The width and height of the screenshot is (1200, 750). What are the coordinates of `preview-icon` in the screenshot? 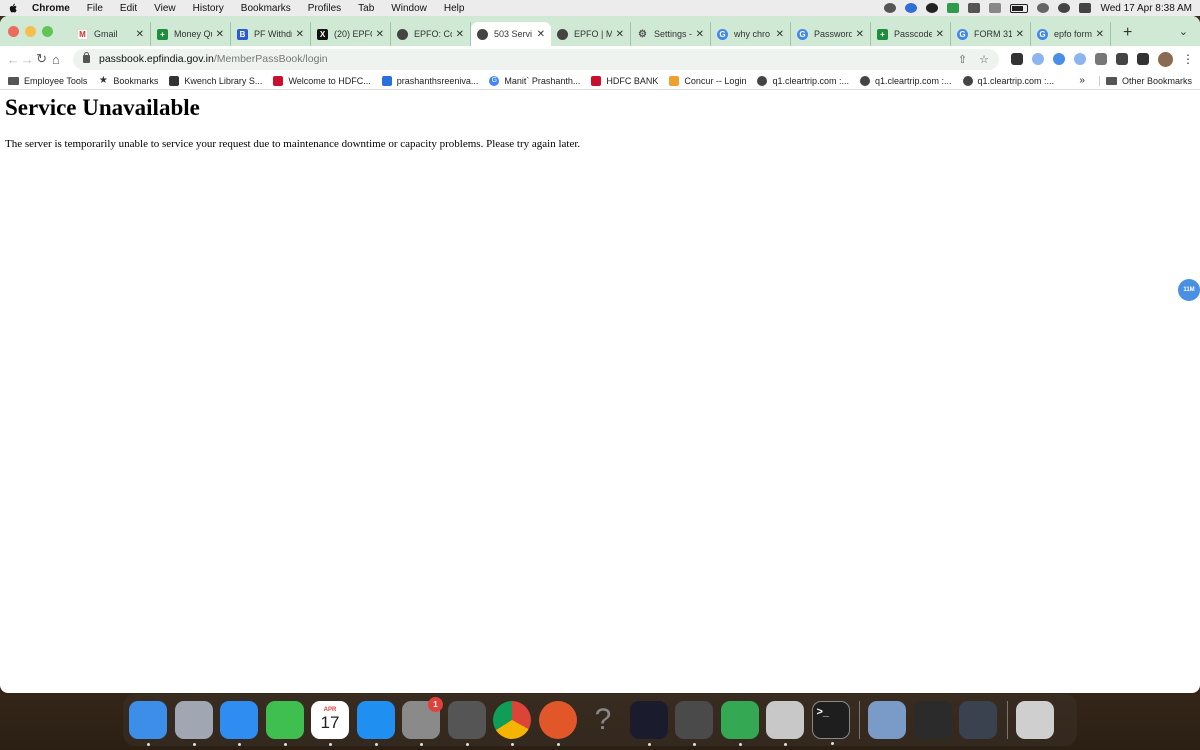 It's located at (887, 720).